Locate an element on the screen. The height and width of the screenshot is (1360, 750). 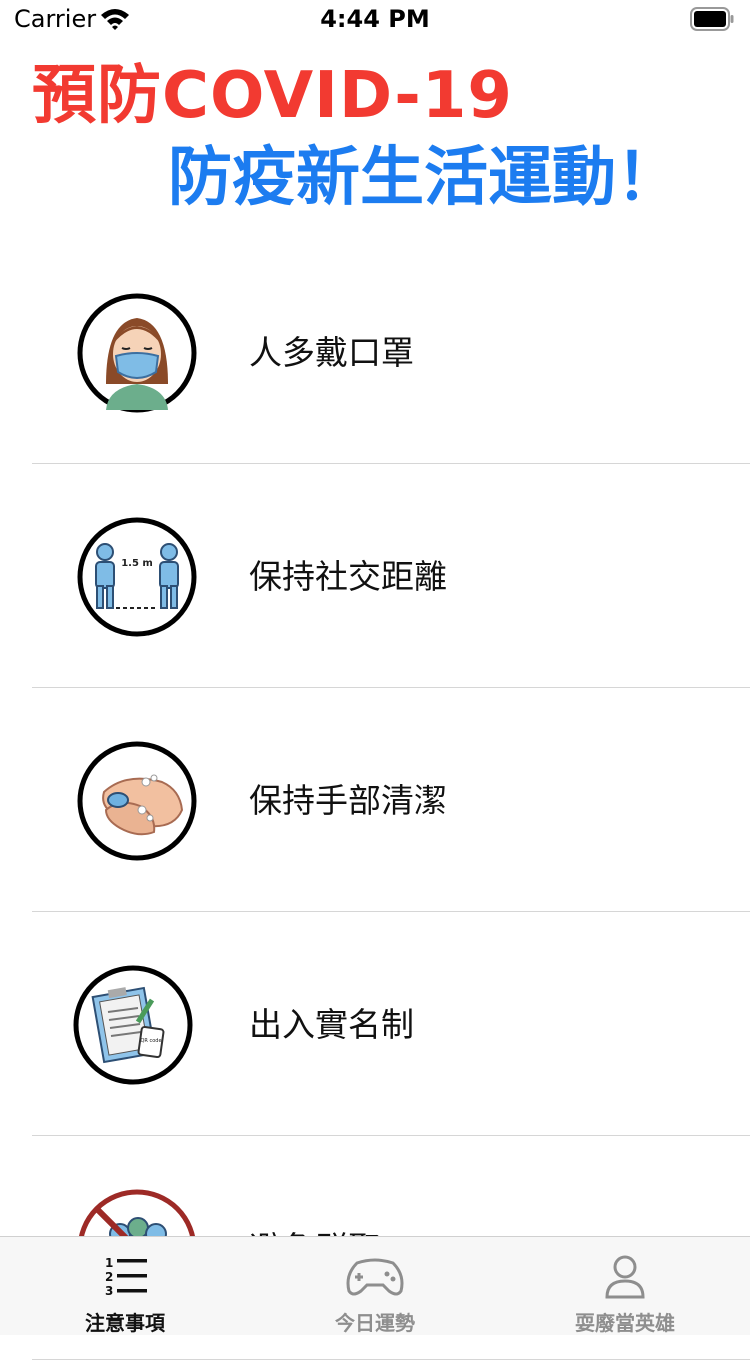
svg-text: 2 is located at coordinates (109, 1277).